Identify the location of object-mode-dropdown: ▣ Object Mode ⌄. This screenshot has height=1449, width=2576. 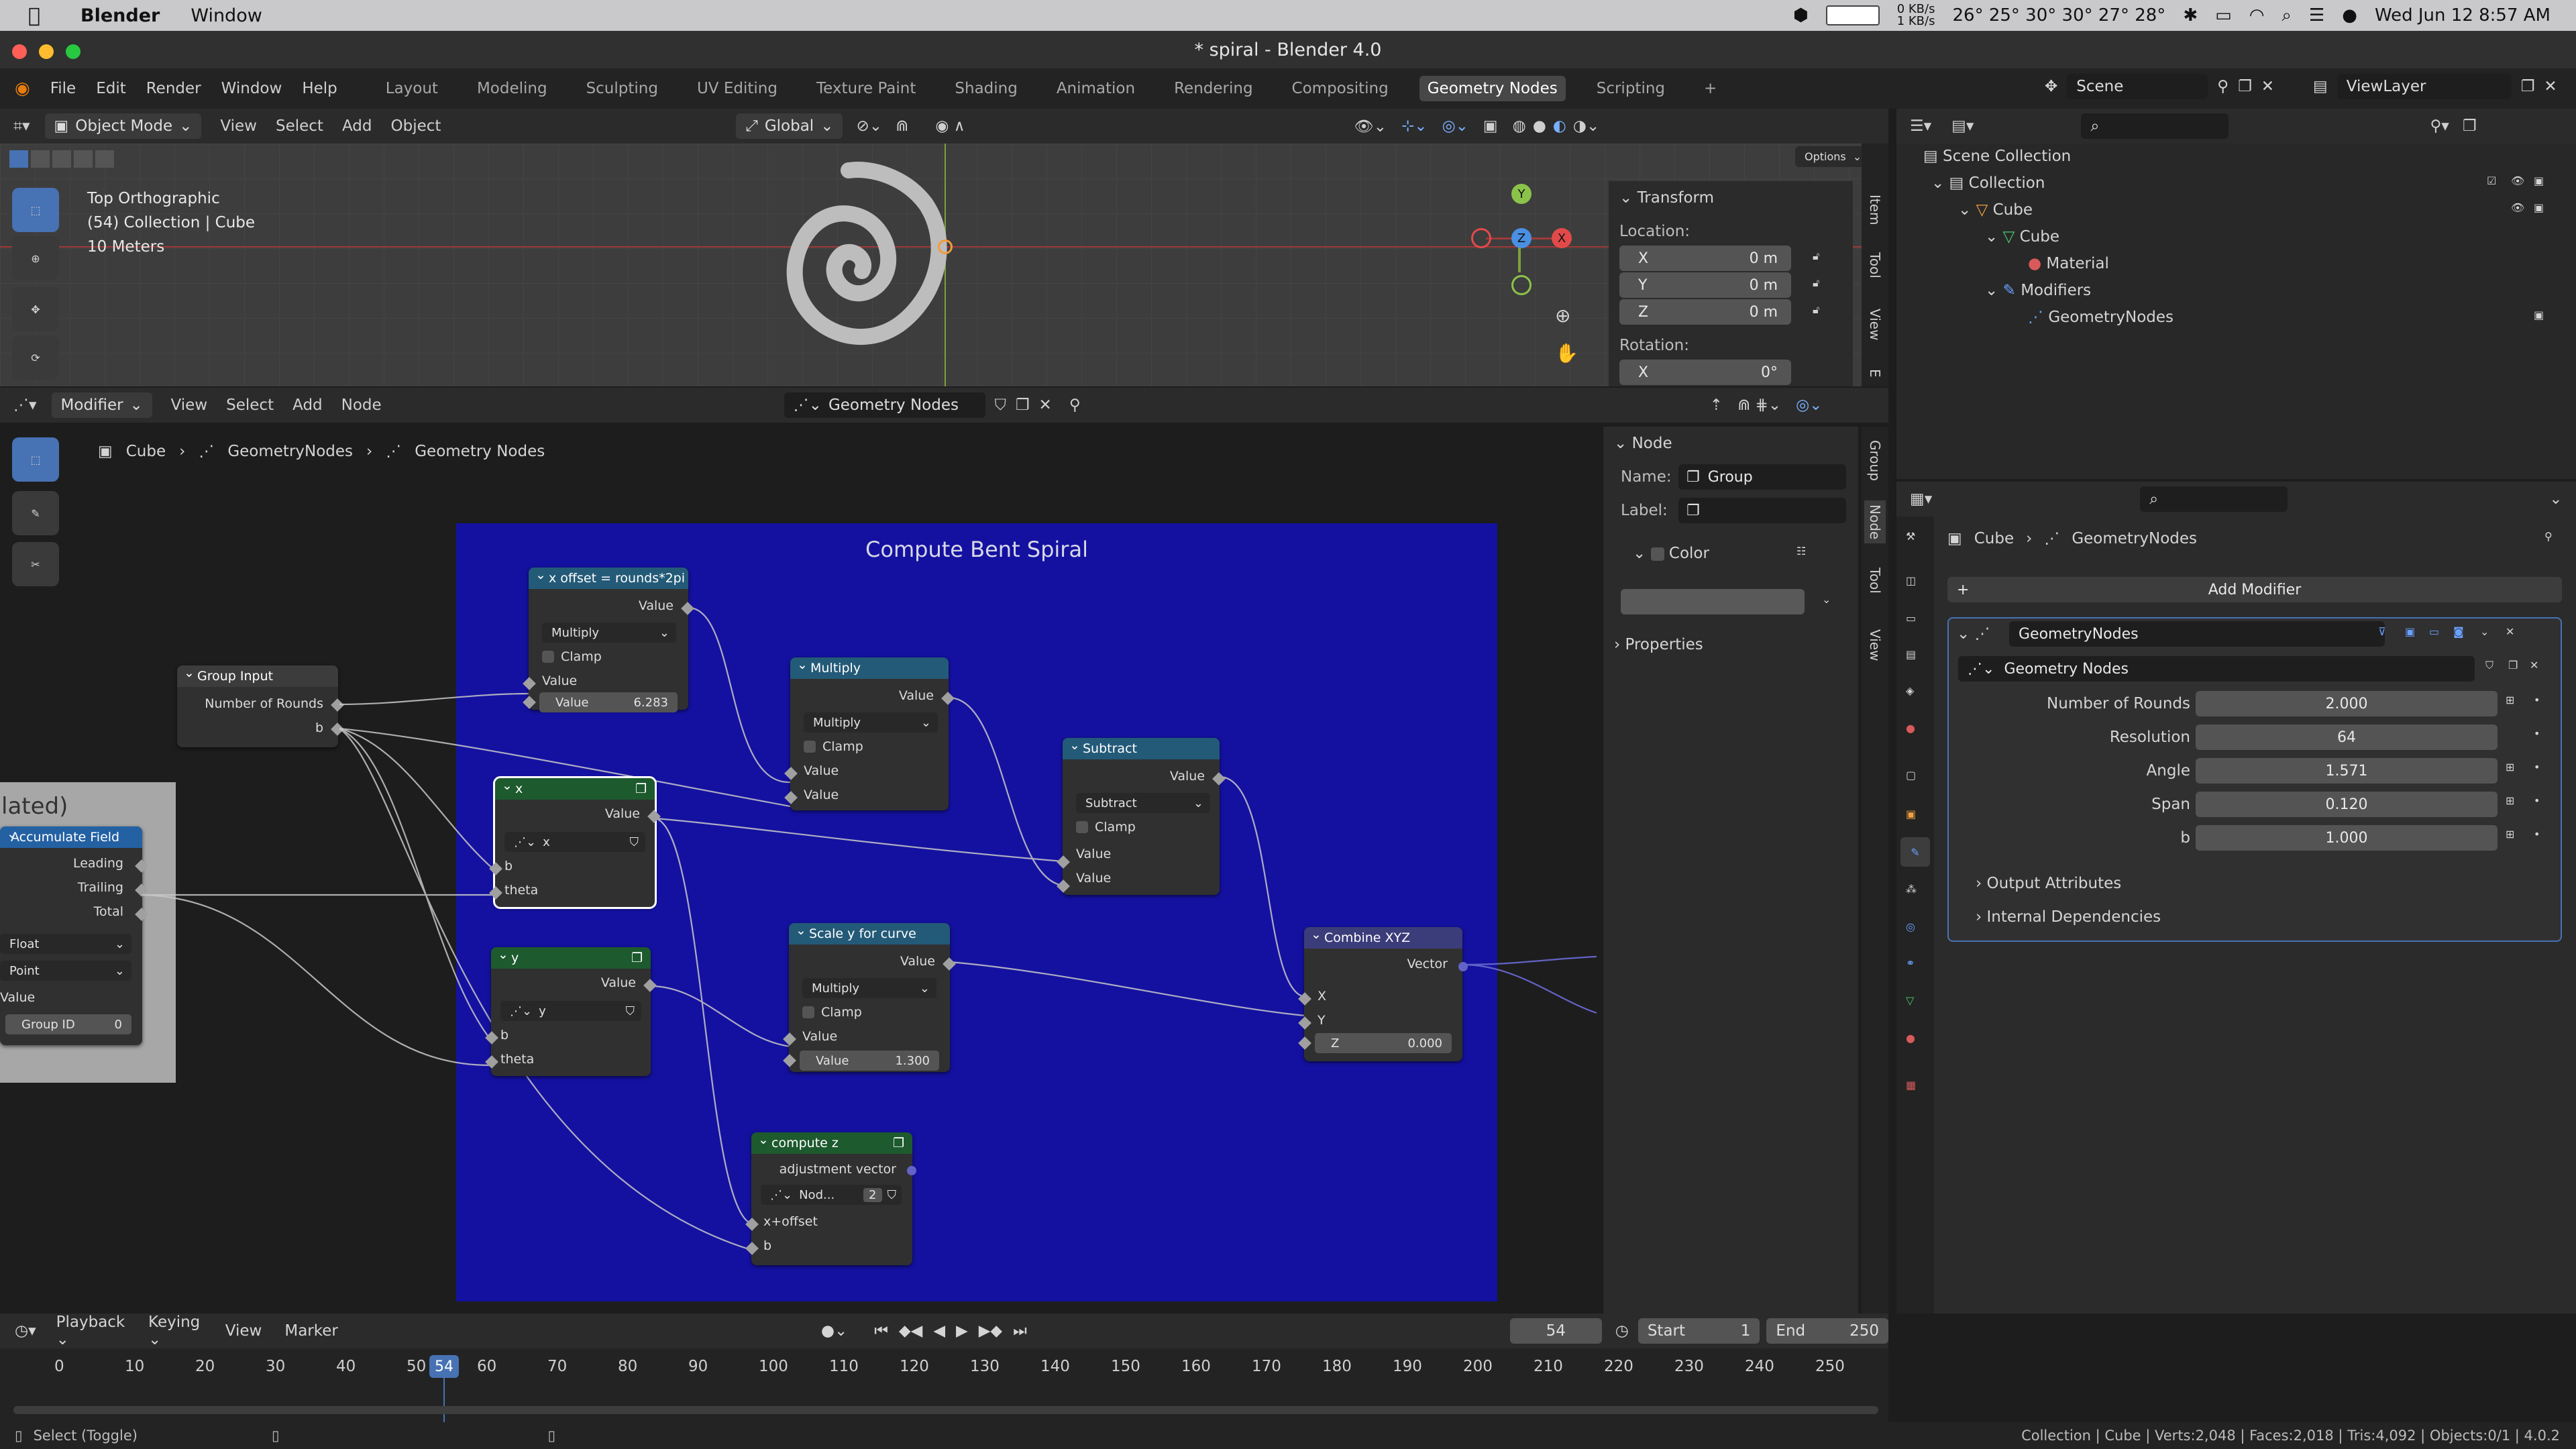
(123, 126).